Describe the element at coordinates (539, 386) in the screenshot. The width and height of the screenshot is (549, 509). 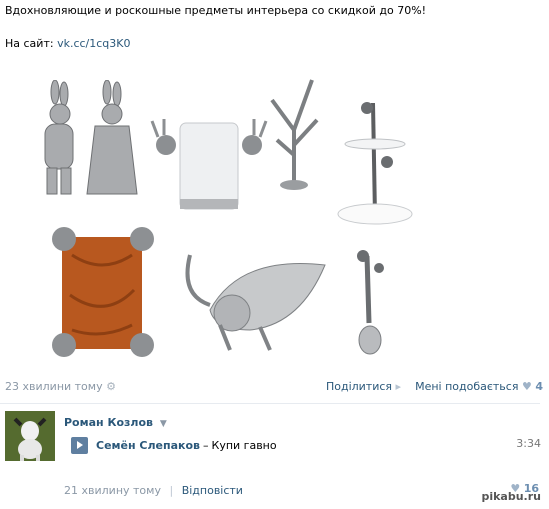
I see `like-count: 4` at that location.